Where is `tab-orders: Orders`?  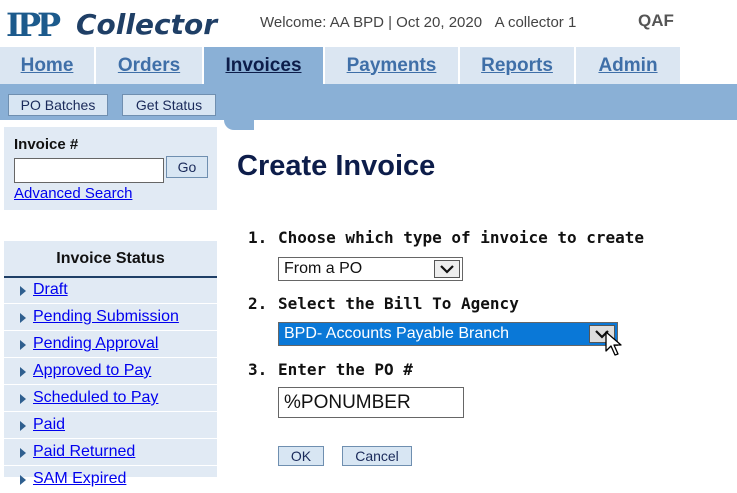
tab-orders: Orders is located at coordinates (150, 65).